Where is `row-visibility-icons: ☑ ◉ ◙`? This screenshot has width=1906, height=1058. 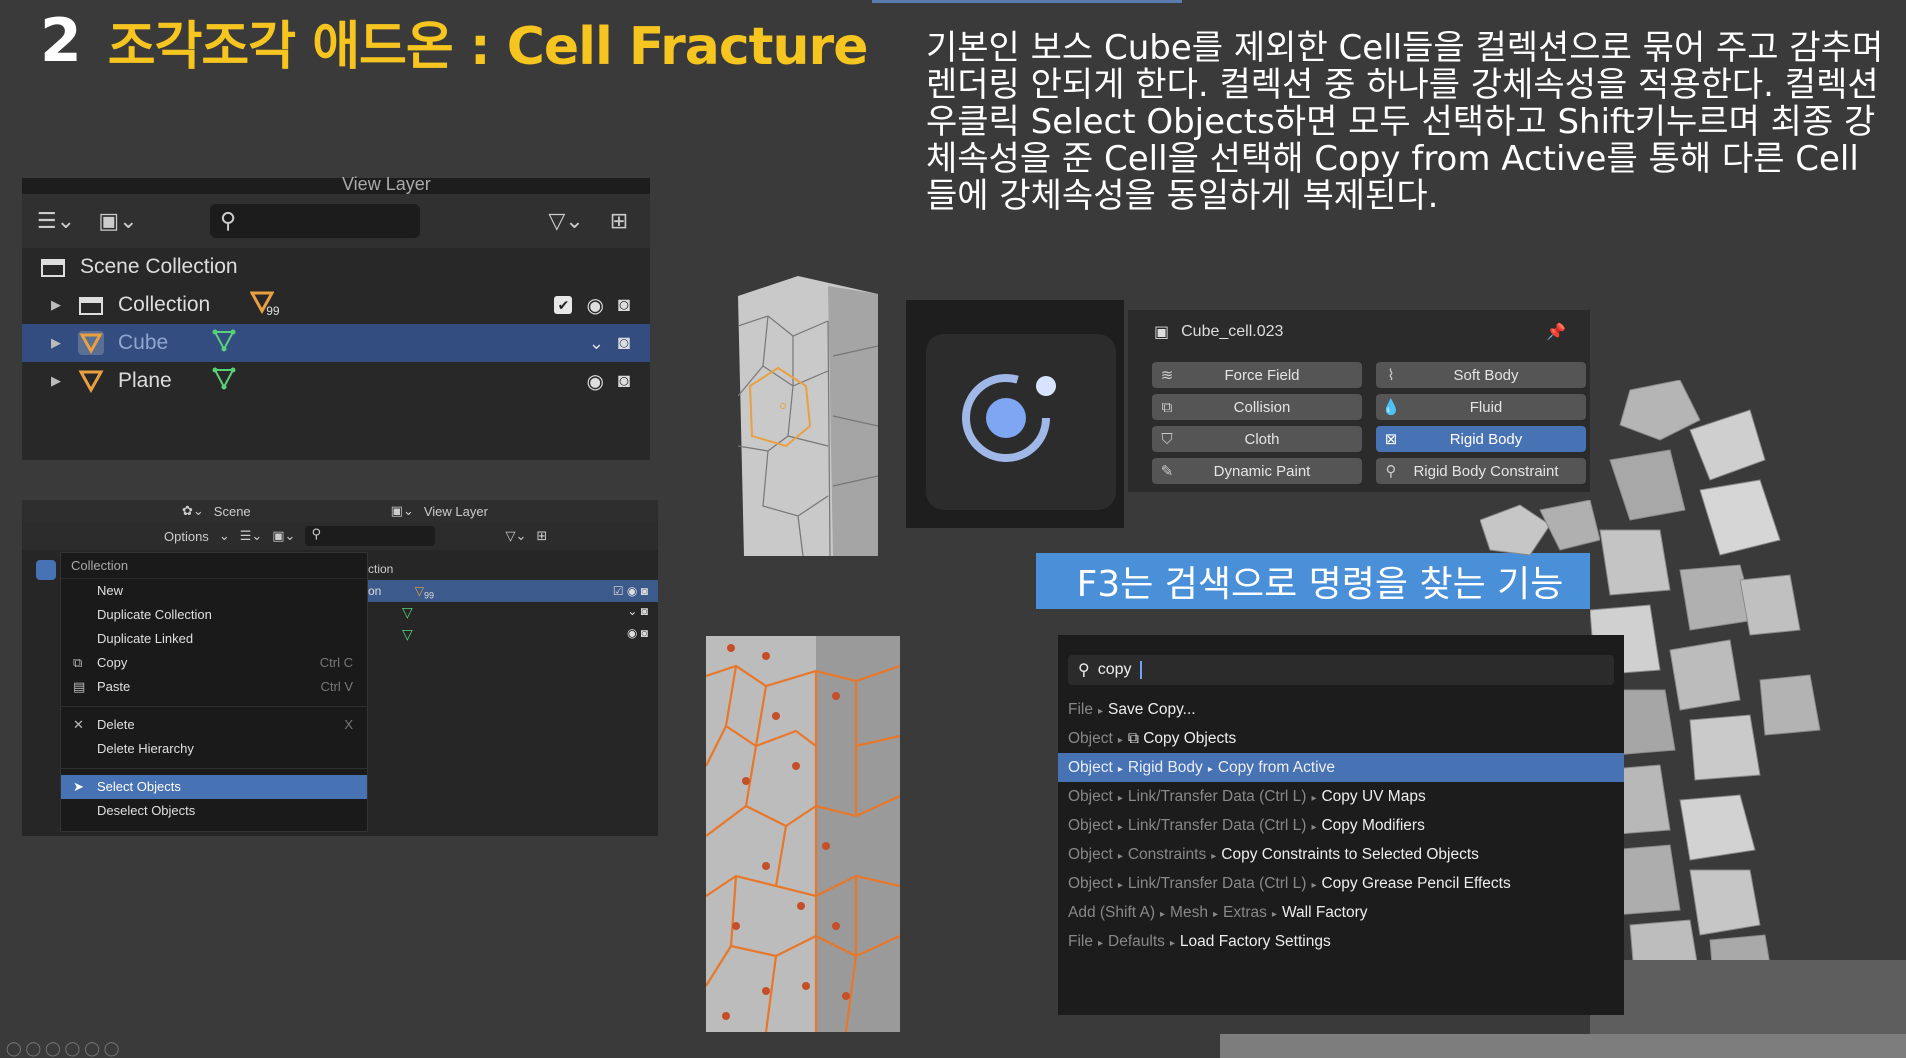
row-visibility-icons: ☑ ◉ ◙ is located at coordinates (630, 591).